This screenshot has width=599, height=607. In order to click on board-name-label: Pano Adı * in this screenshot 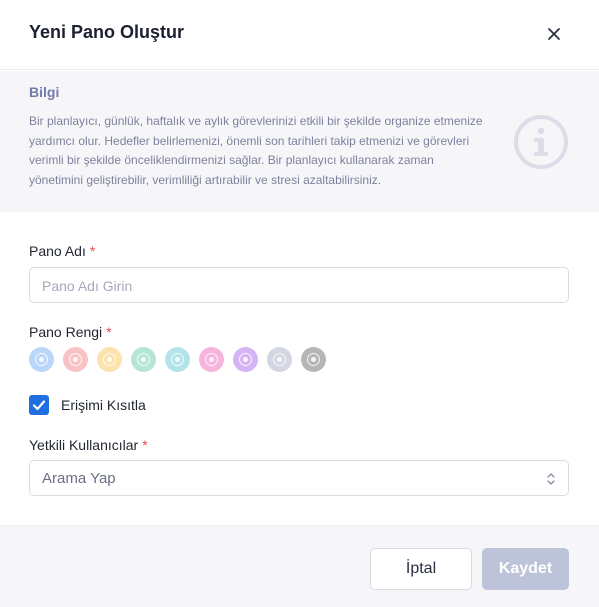, I will do `click(62, 251)`.